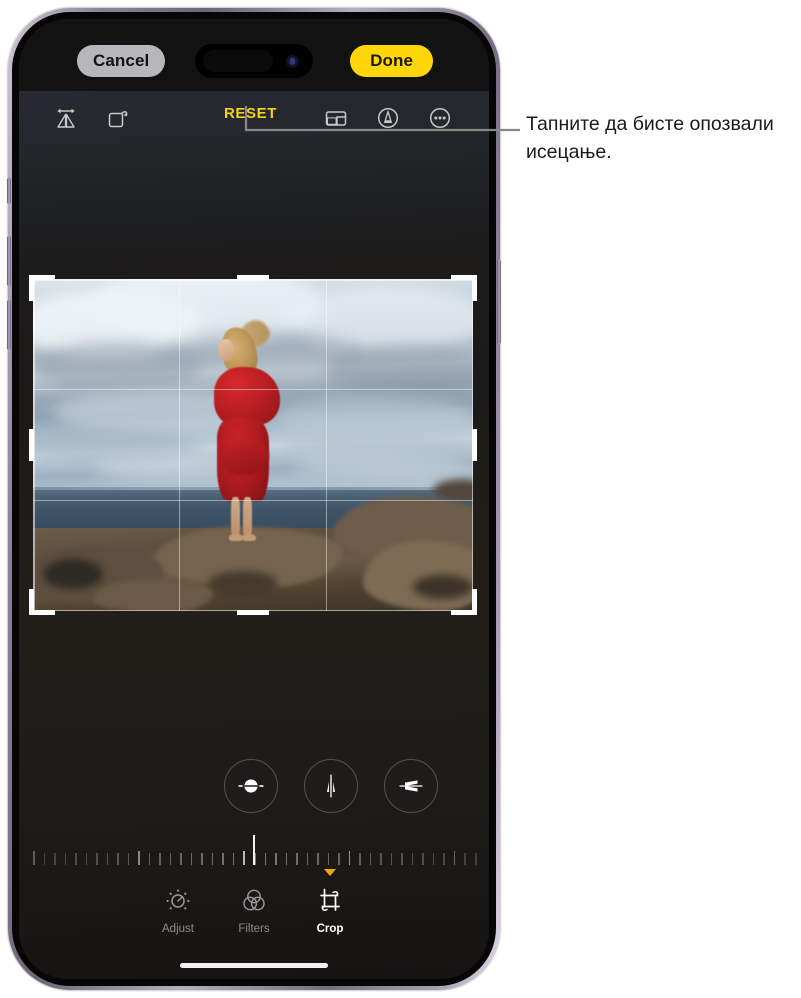 Image resolution: width=801 pixels, height=998 pixels. I want to click on adjust-dial-icon, so click(178, 901).